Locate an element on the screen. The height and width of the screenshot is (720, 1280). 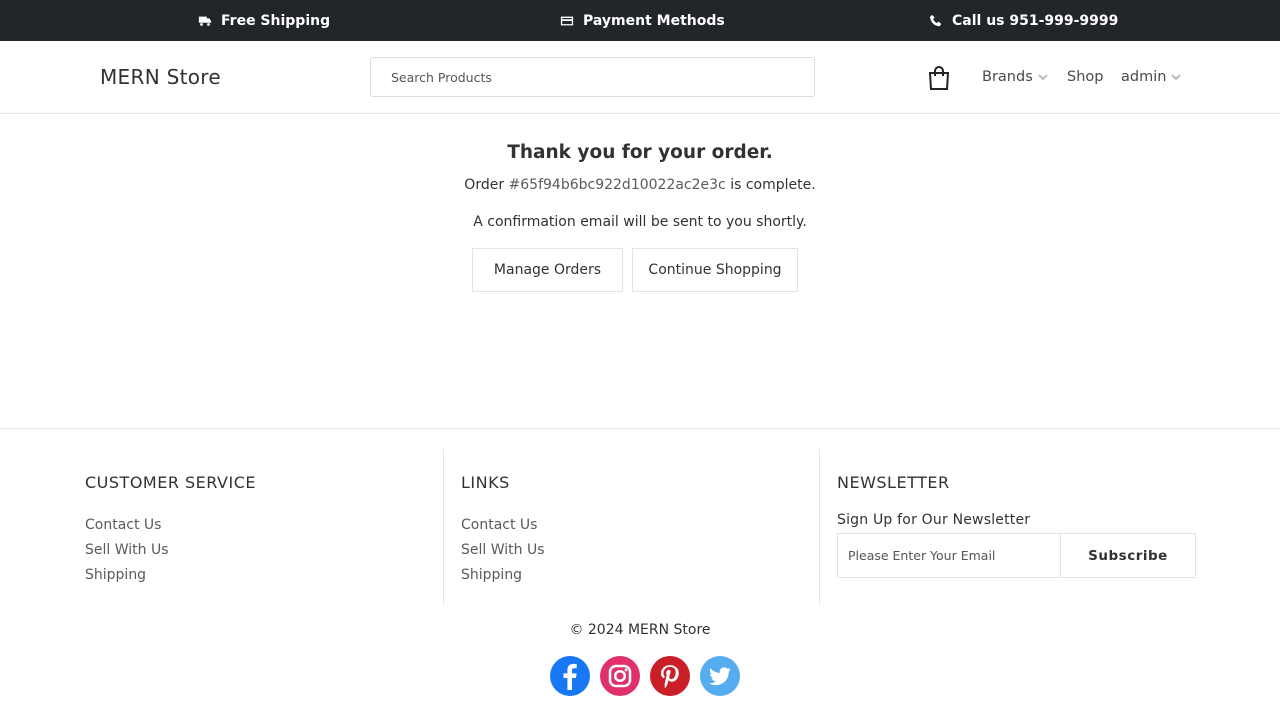
payment-methods-label: Payment Methods is located at coordinates (654, 20).